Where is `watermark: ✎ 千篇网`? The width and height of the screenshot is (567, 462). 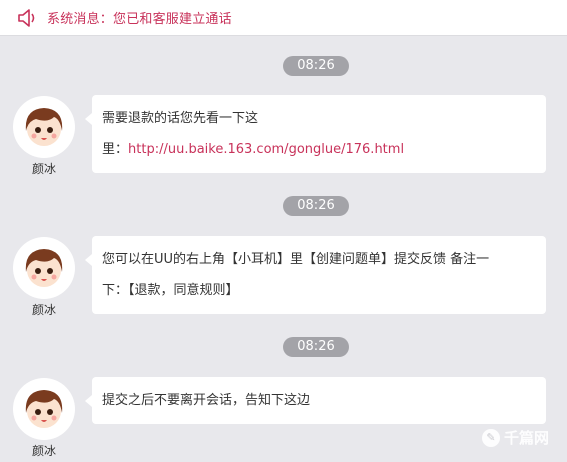
watermark: ✎ 千篇网 is located at coordinates (515, 437).